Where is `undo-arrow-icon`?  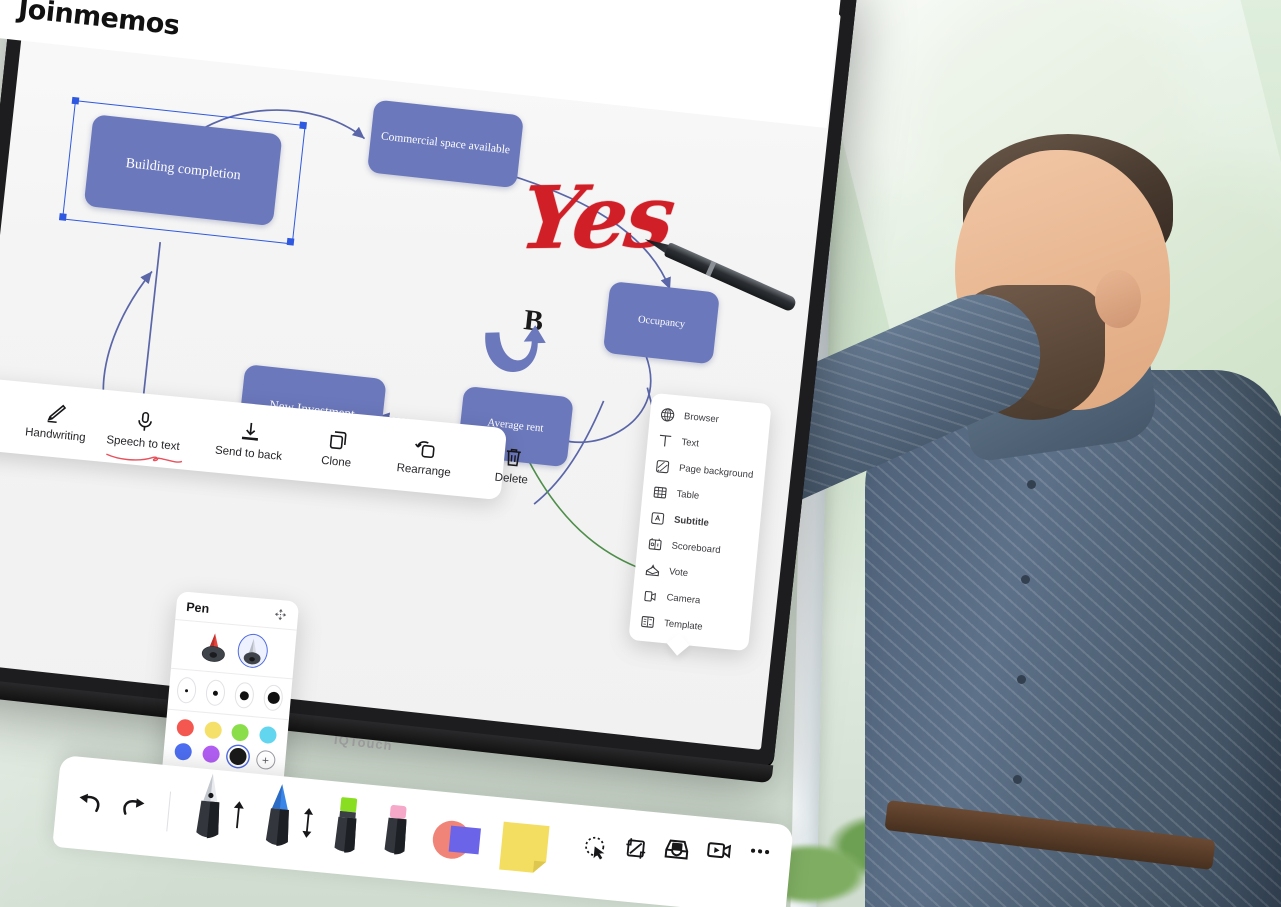 undo-arrow-icon is located at coordinates (89, 803).